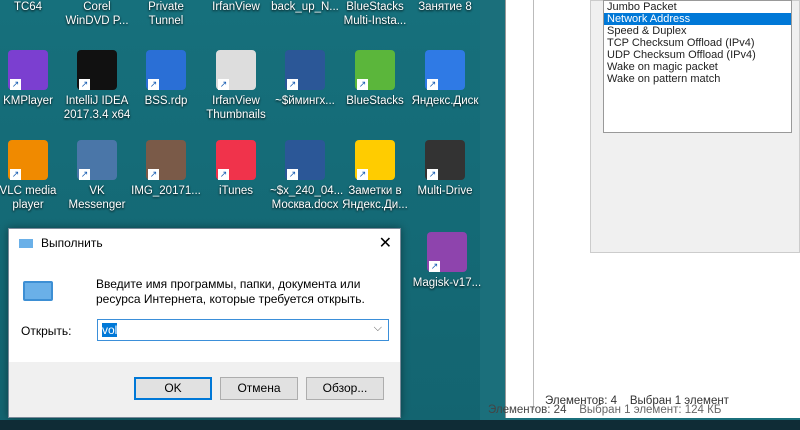 The width and height of the screenshot is (800, 430). I want to click on icon-label: VK Messenger, so click(97, 198).